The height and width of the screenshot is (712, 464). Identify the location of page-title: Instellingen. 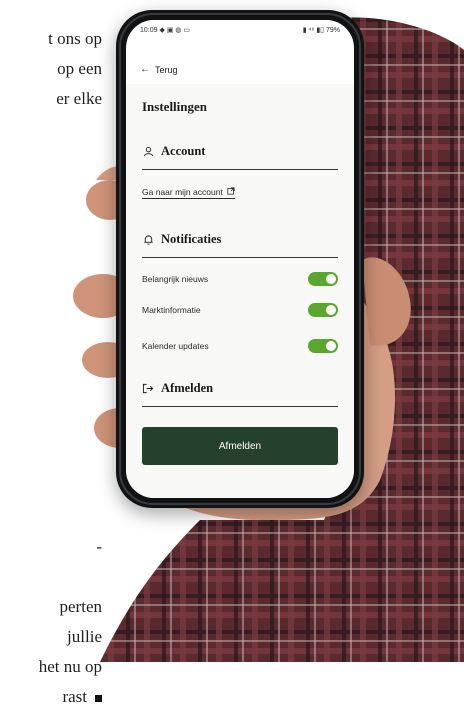
(175, 106).